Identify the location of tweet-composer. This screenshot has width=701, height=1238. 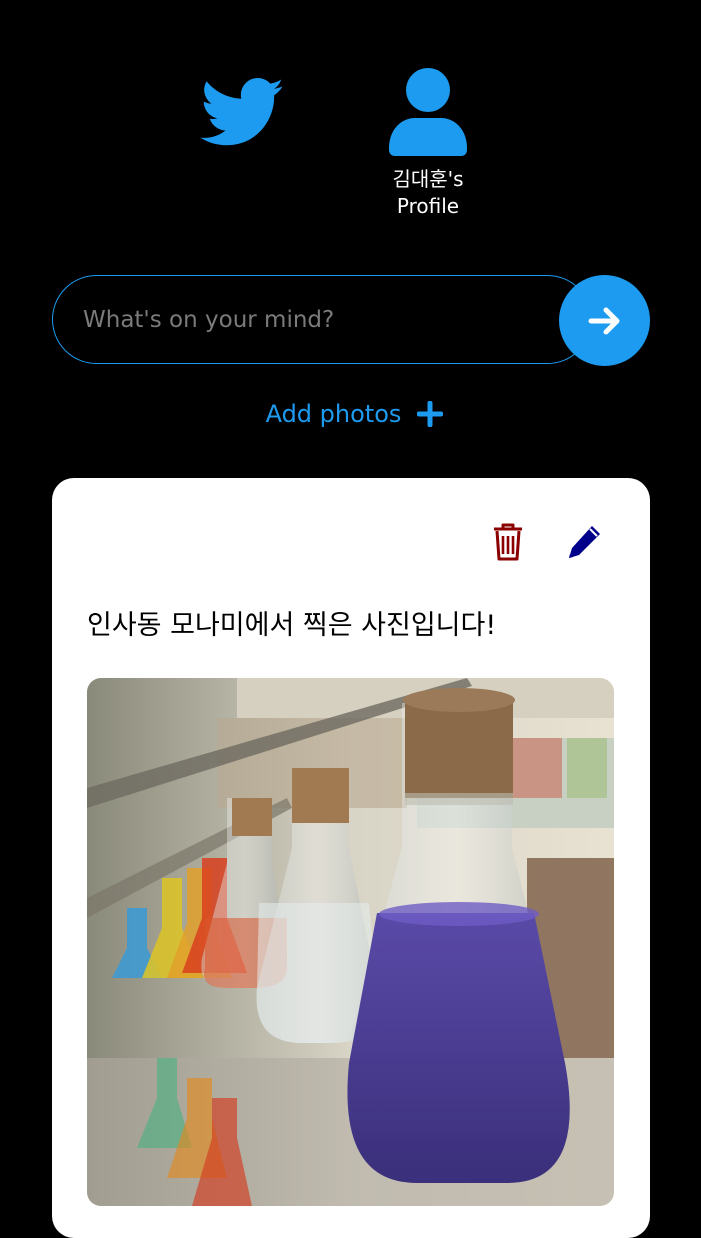
(351, 320).